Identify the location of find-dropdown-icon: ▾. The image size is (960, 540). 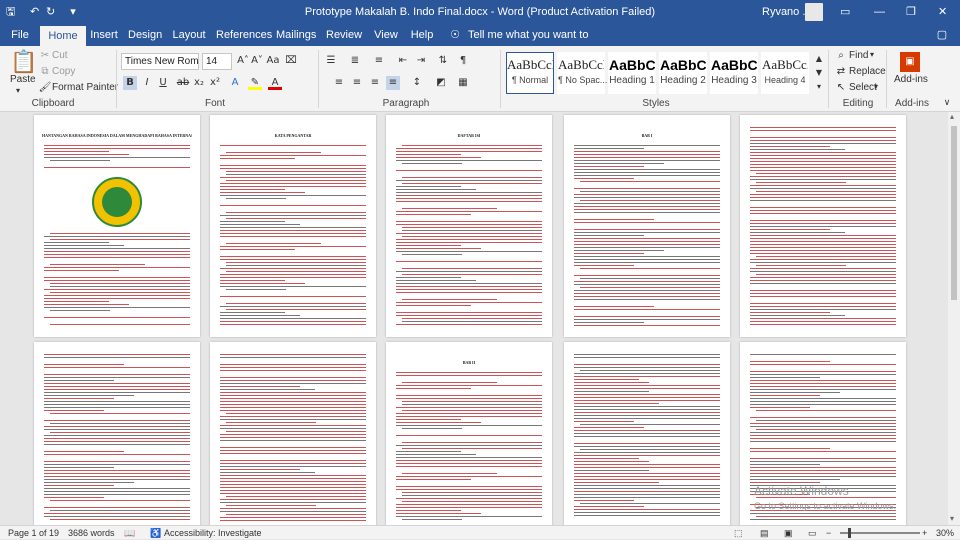
(872, 54).